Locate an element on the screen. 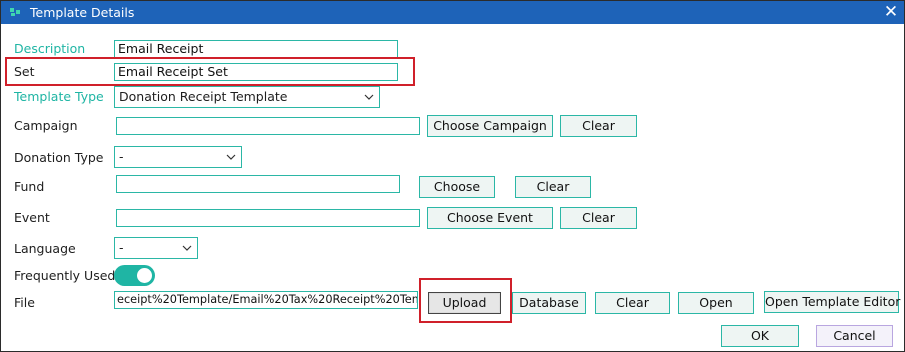 The width and height of the screenshot is (905, 352). ok-button: OK is located at coordinates (760, 336).